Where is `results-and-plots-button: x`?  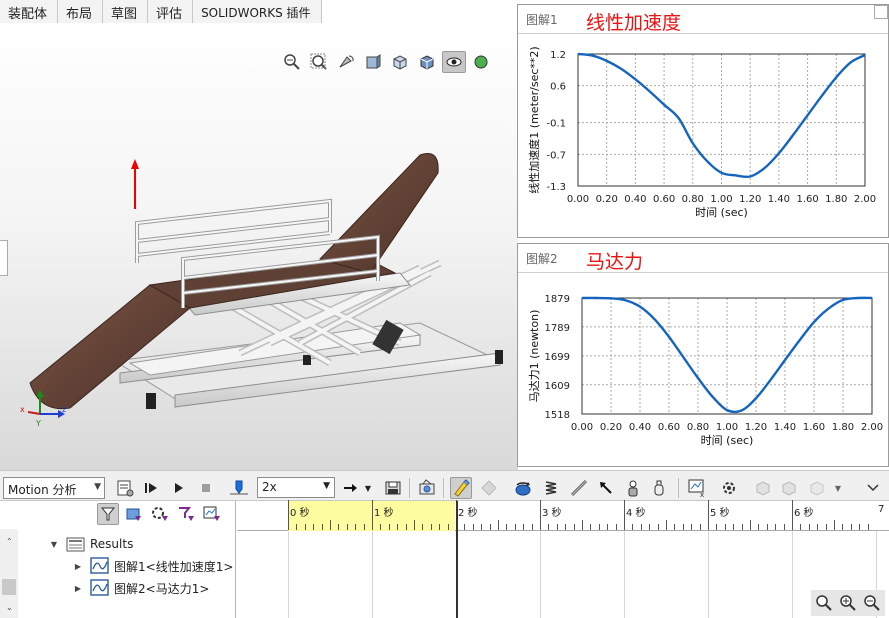
results-and-plots-button: x is located at coordinates (697, 488).